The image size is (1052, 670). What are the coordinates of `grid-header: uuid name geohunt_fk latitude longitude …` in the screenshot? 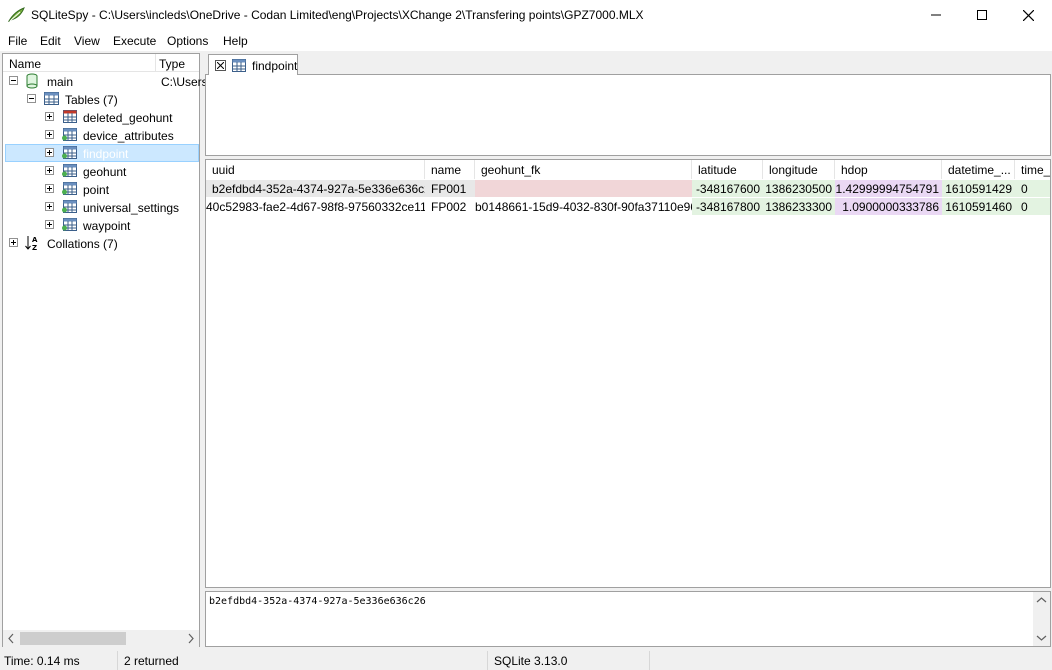 It's located at (628, 169).